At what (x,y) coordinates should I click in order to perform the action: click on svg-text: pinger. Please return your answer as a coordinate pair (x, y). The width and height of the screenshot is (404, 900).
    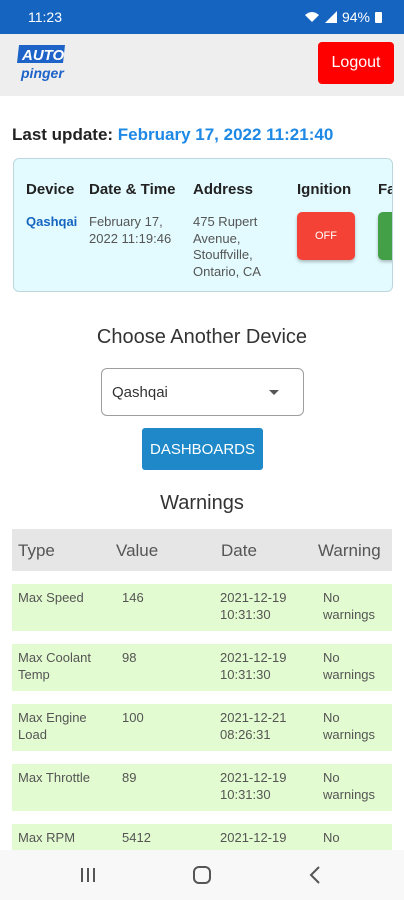
    Looking at the image, I should click on (42, 73).